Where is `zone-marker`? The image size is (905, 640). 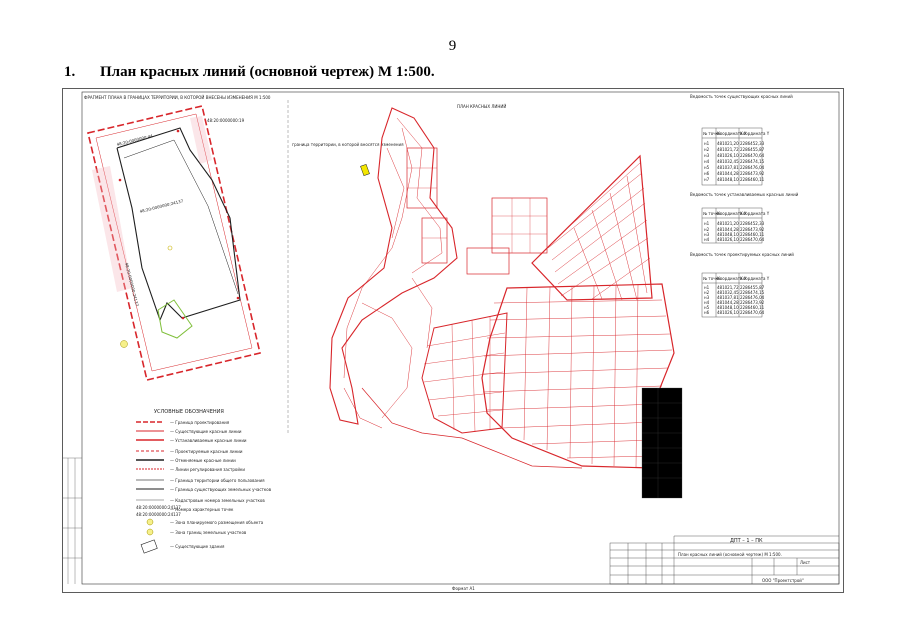
zone-marker is located at coordinates (124, 344).